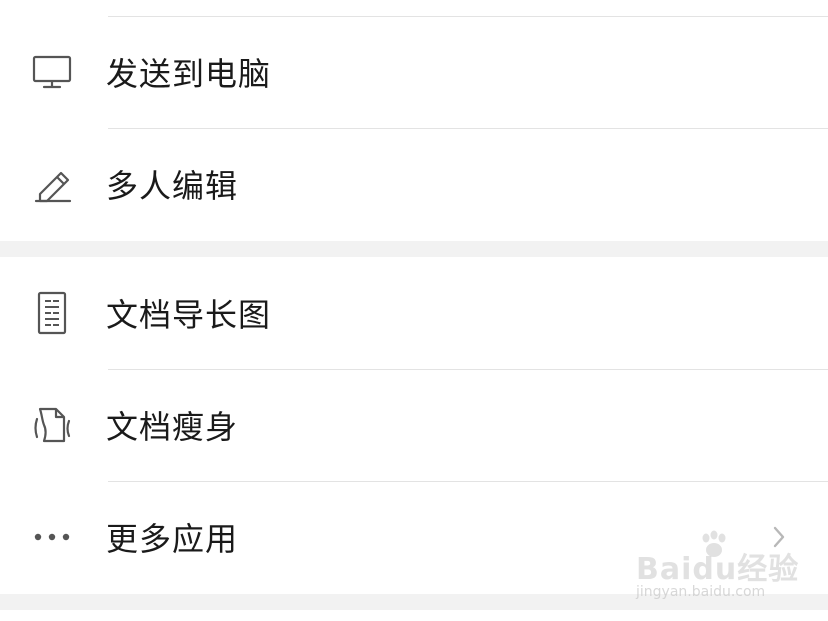 Image resolution: width=828 pixels, height=621 pixels. Describe the element at coordinates (172, 539) in the screenshot. I see `menu-item-label: 更多应用` at that location.